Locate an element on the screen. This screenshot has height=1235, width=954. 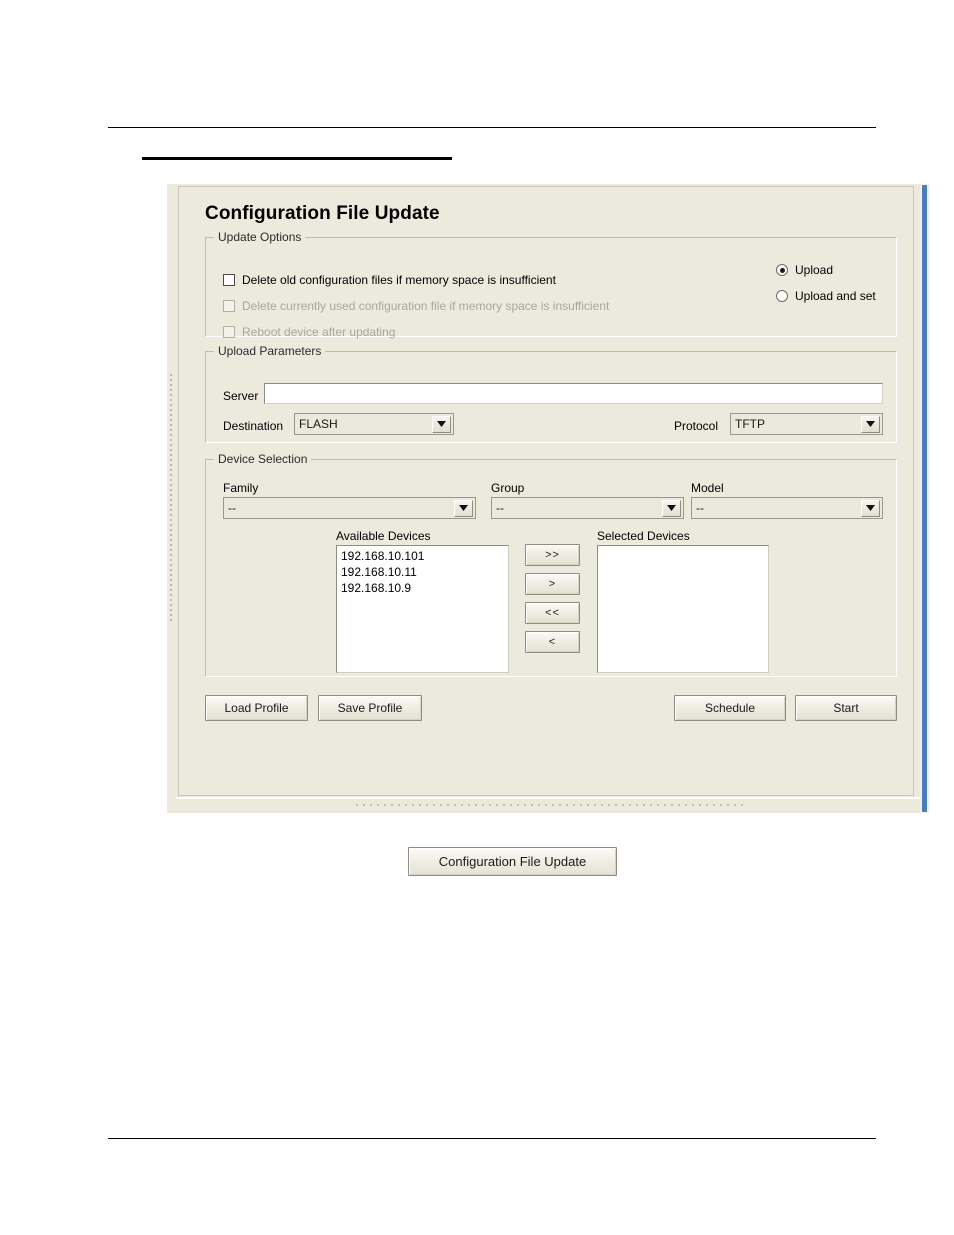
model-label: Model is located at coordinates (707, 488).